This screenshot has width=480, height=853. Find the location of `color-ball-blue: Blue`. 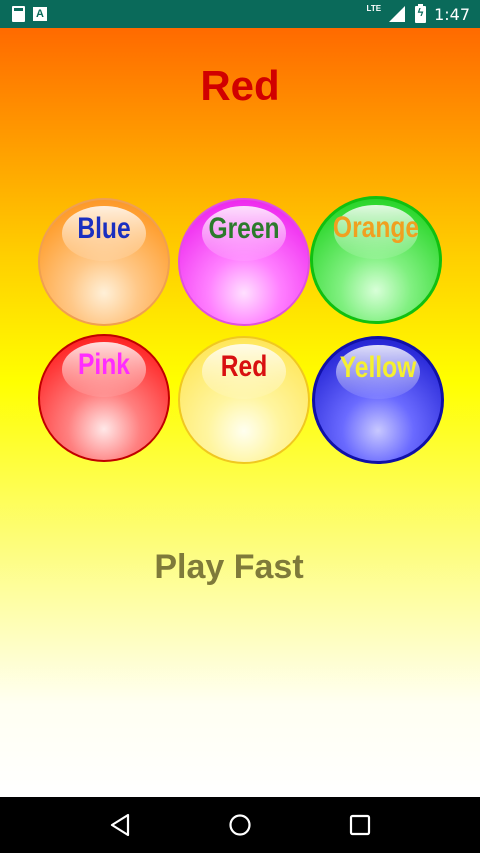

color-ball-blue: Blue is located at coordinates (104, 262).